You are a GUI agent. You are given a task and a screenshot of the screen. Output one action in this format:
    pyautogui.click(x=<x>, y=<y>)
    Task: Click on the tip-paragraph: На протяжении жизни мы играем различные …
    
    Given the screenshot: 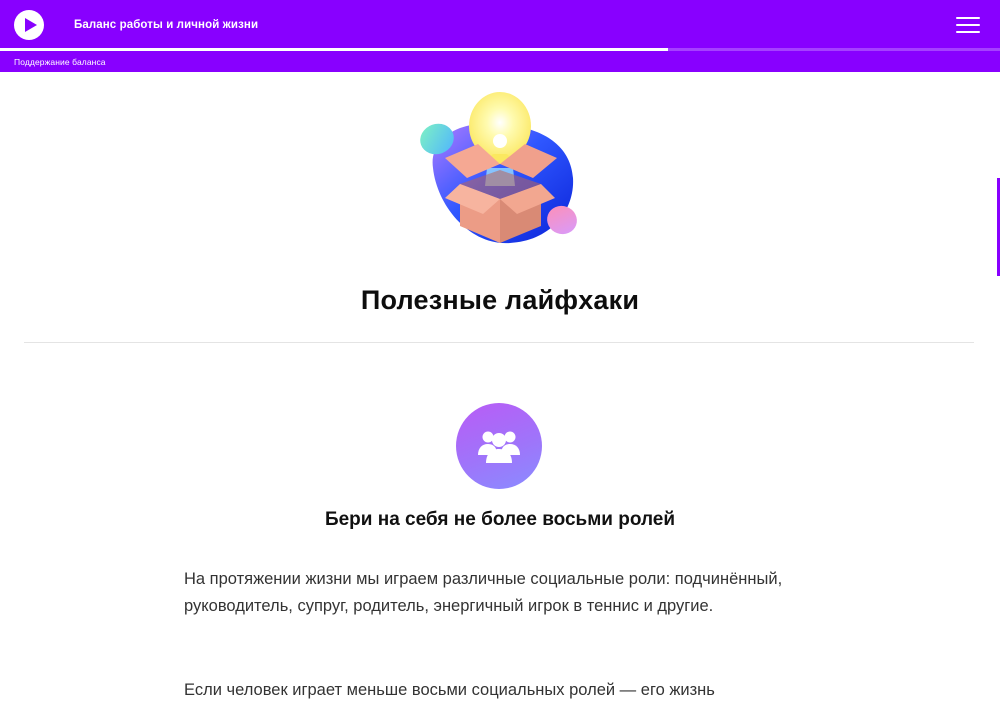 What is the action you would take?
    pyautogui.click(x=483, y=592)
    